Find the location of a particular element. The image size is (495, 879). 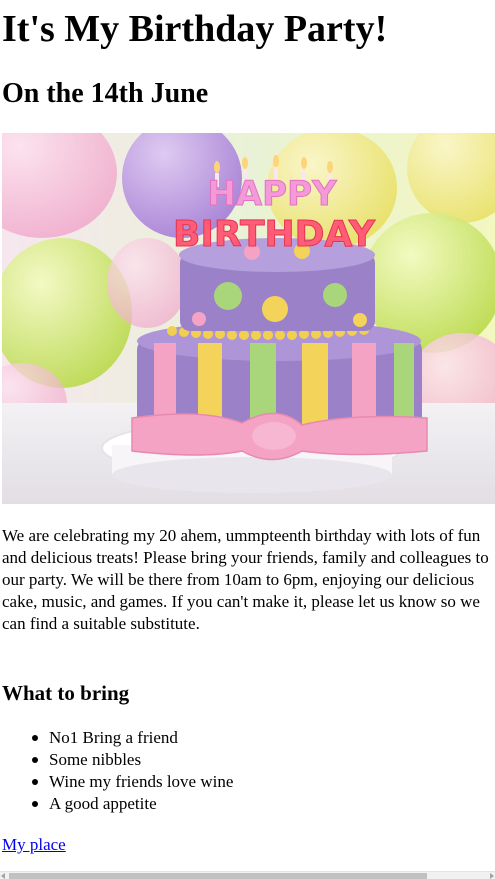

list-item: A good appetite is located at coordinates (132, 804).